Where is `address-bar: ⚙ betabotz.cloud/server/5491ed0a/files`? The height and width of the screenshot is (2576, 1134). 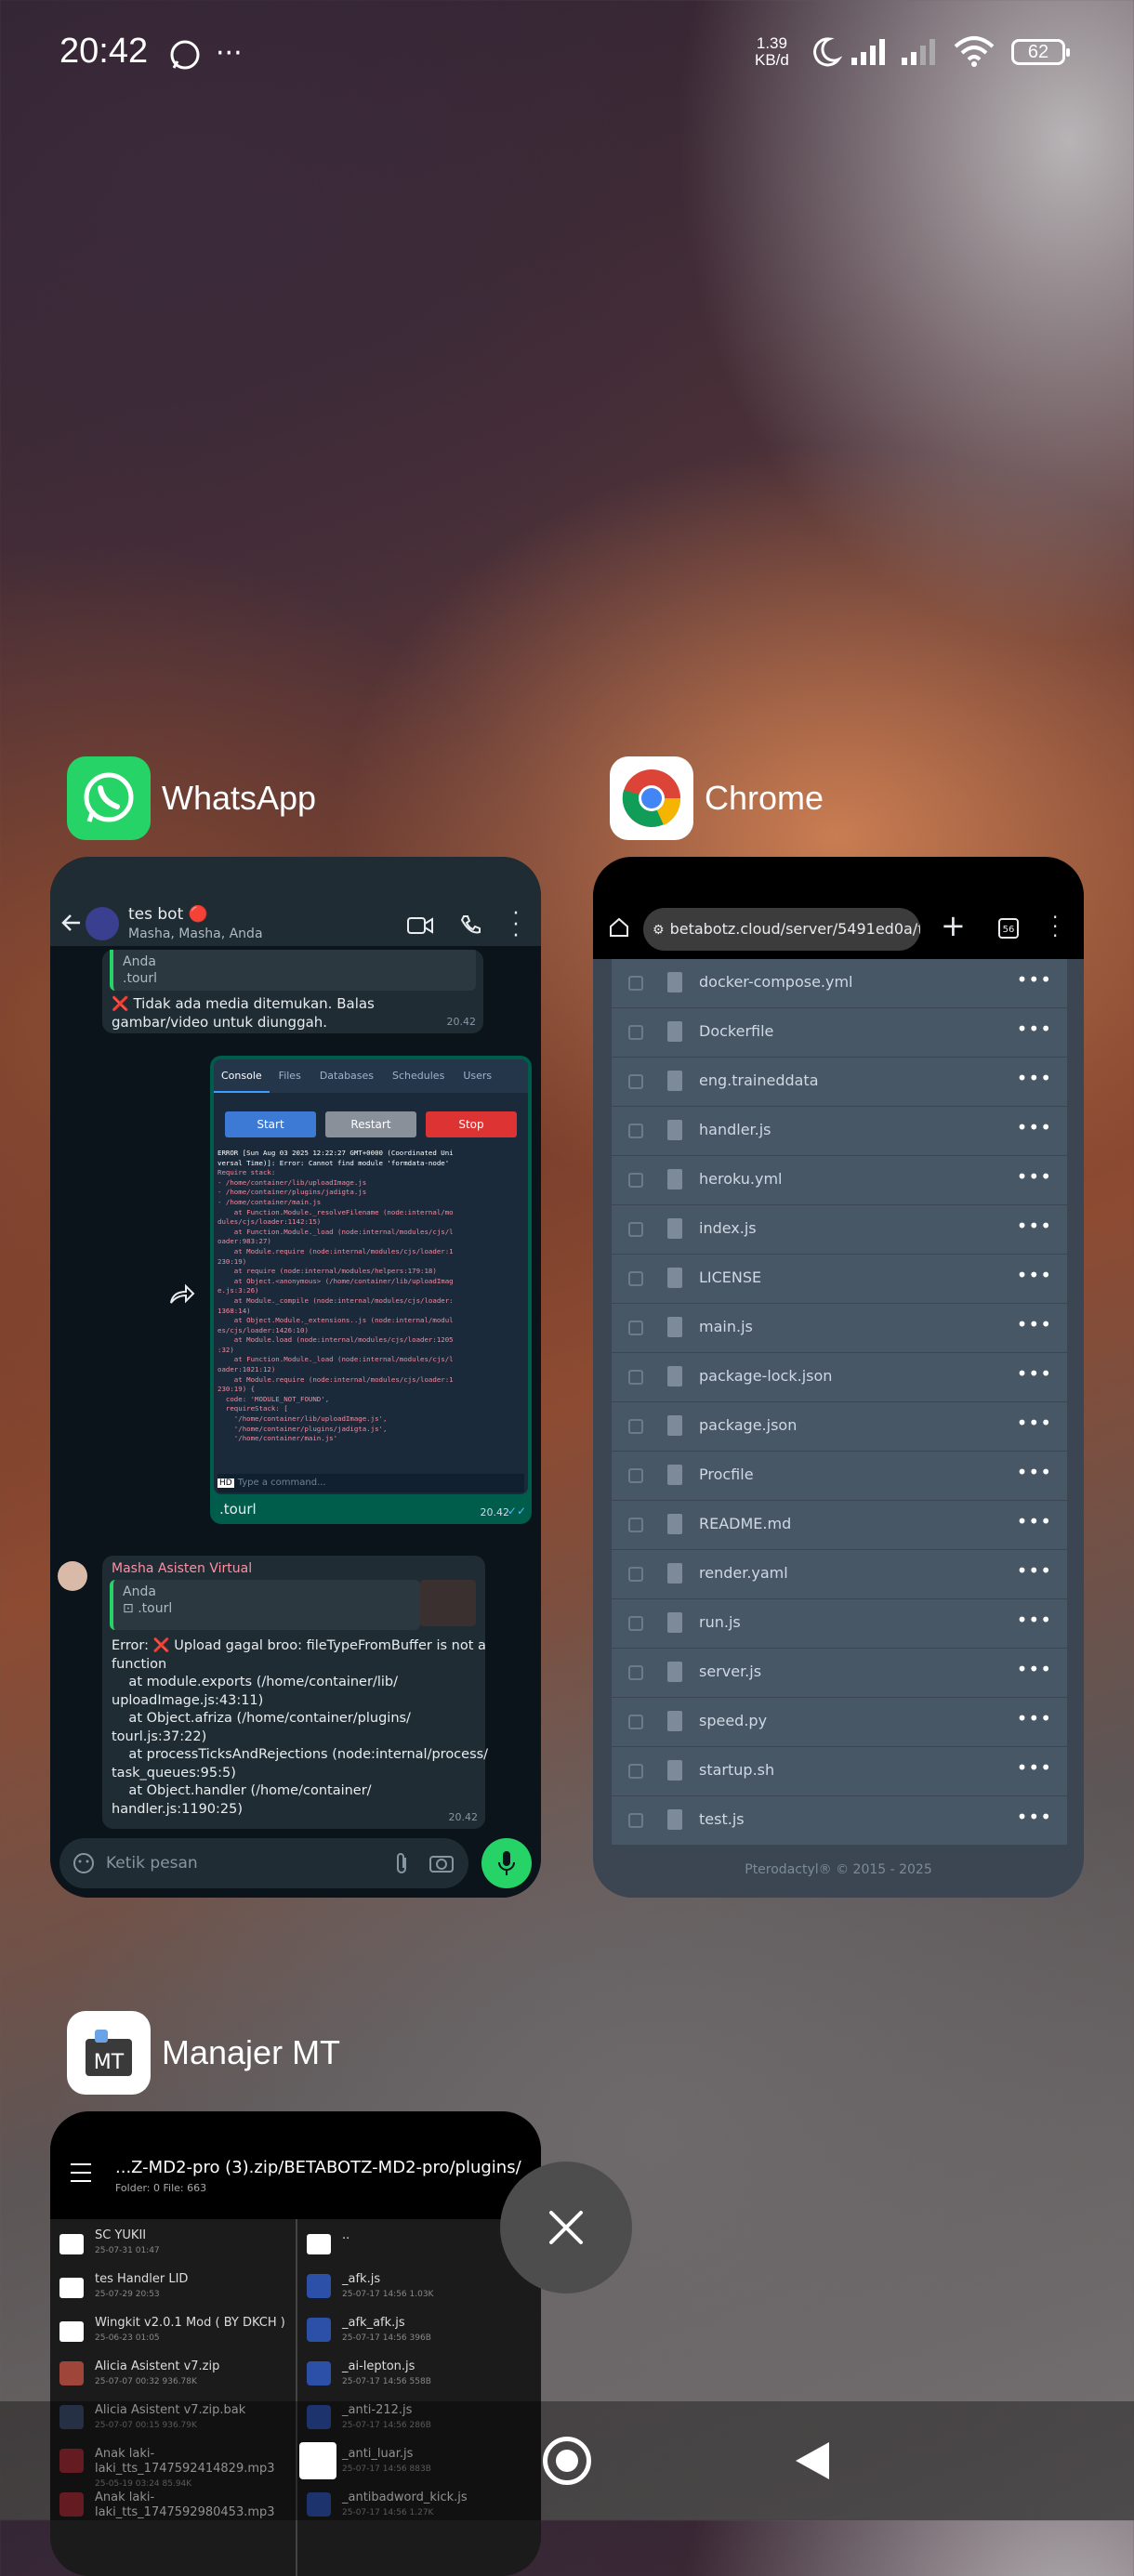 address-bar: ⚙ betabotz.cloud/server/5491ed0a/files is located at coordinates (782, 929).